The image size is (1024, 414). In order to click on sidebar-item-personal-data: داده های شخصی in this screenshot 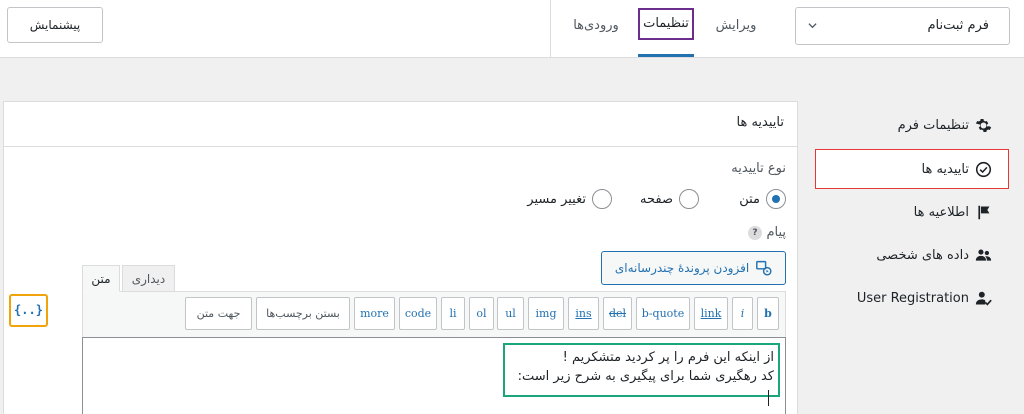, I will do `click(934, 255)`.